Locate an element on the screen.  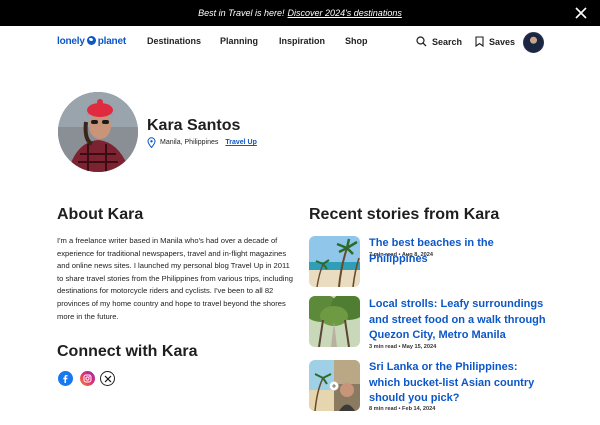
story-thumbnail-quezon is located at coordinates (334, 321).